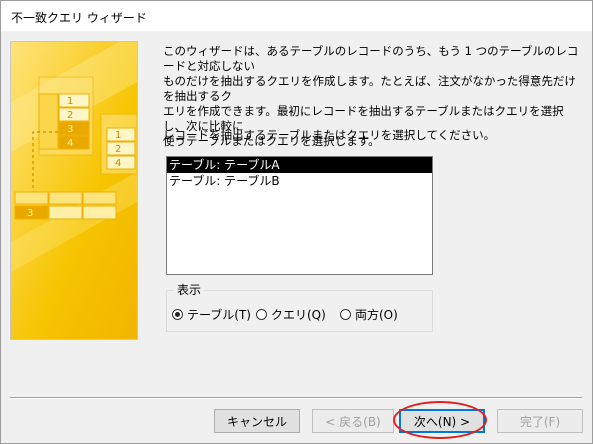 The width and height of the screenshot is (593, 444). Describe the element at coordinates (219, 314) in the screenshot. I see `radio-table-label: テーブル(T)` at that location.